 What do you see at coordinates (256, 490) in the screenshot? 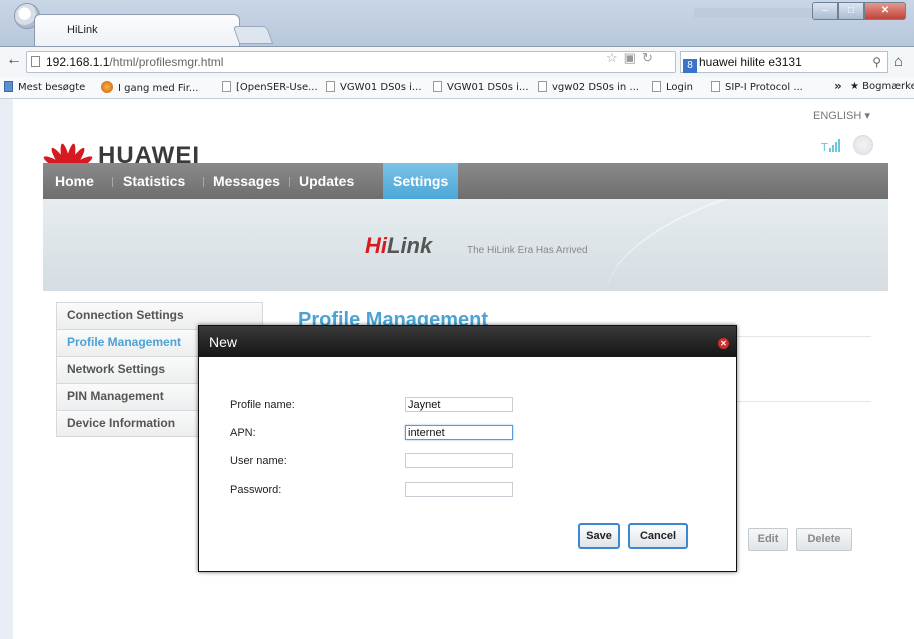
I see `password-label: Password:` at bounding box center [256, 490].